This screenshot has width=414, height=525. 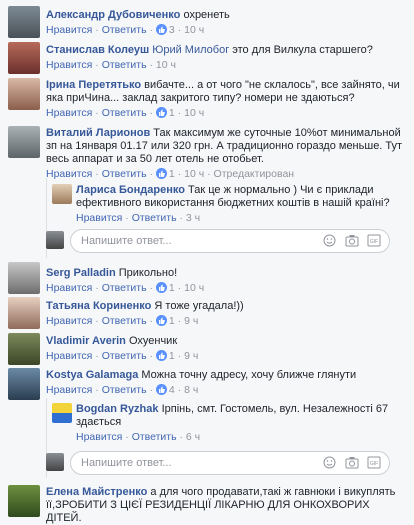 I want to click on author-name: Елена Майстренко, so click(x=96, y=492).